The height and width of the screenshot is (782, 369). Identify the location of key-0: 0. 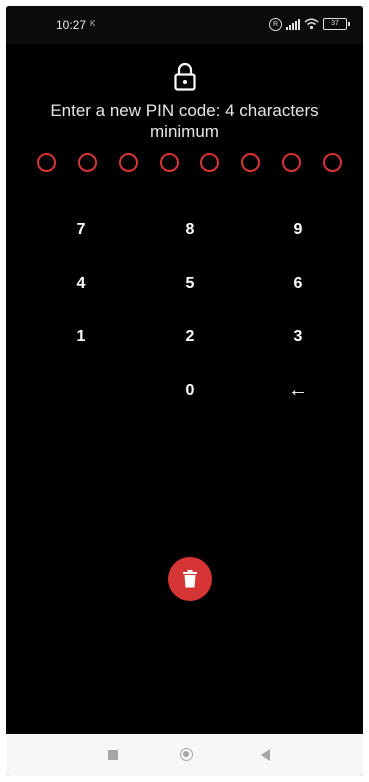
(190, 391).